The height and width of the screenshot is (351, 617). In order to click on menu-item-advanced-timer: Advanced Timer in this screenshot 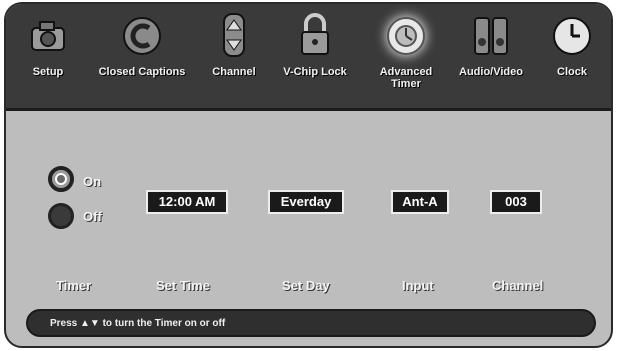, I will do `click(406, 57)`.